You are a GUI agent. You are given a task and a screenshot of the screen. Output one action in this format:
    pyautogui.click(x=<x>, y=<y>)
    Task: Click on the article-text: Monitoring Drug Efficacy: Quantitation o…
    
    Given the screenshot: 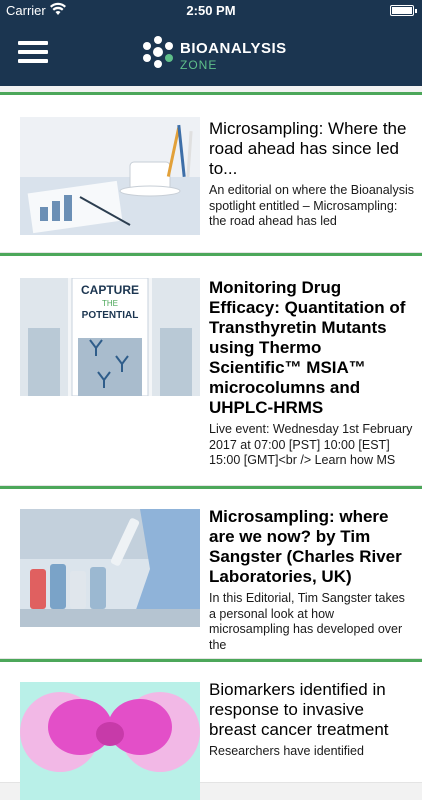 What is the action you would take?
    pyautogui.click(x=312, y=373)
    